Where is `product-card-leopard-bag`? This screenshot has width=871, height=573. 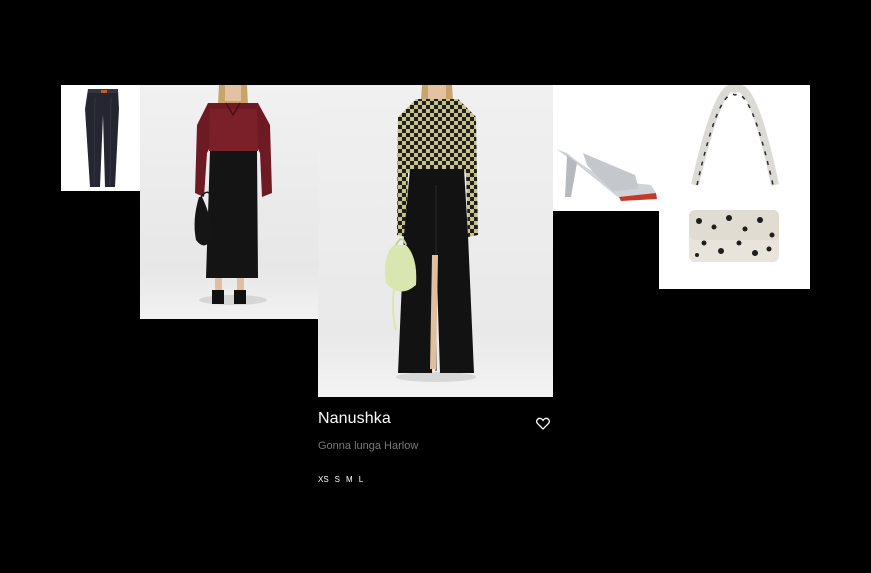 product-card-leopard-bag is located at coordinates (734, 187).